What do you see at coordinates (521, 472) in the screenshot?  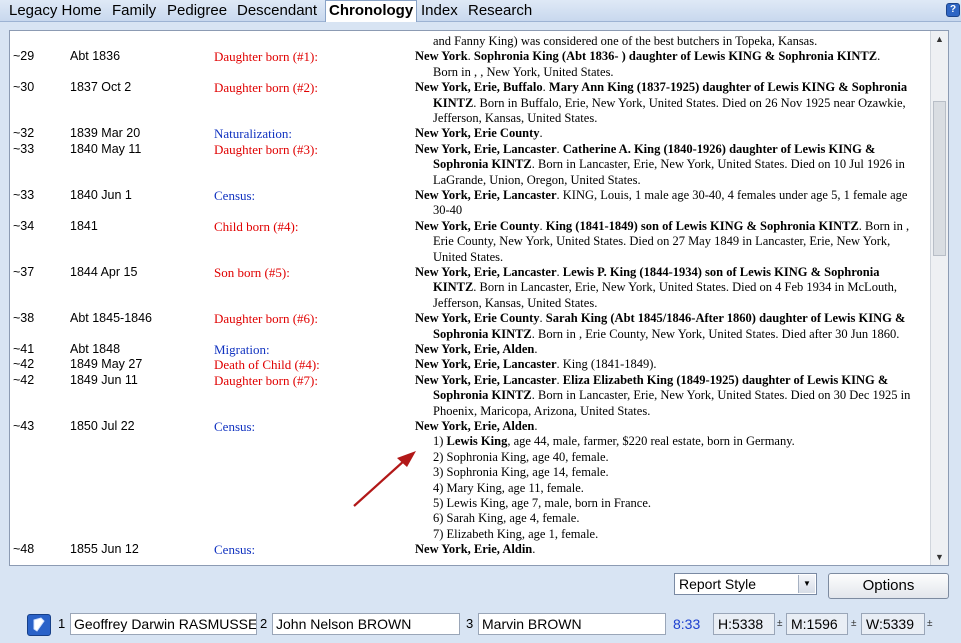 I see `description-line: 3) Sophronia King, age 14, female.` at bounding box center [521, 472].